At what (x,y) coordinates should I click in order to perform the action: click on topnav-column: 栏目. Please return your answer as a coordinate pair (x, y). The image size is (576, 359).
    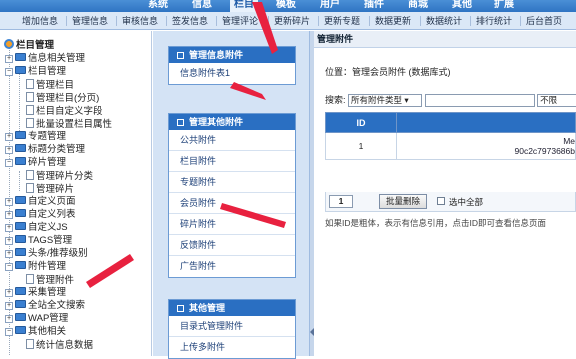
    Looking at the image, I should click on (244, 6).